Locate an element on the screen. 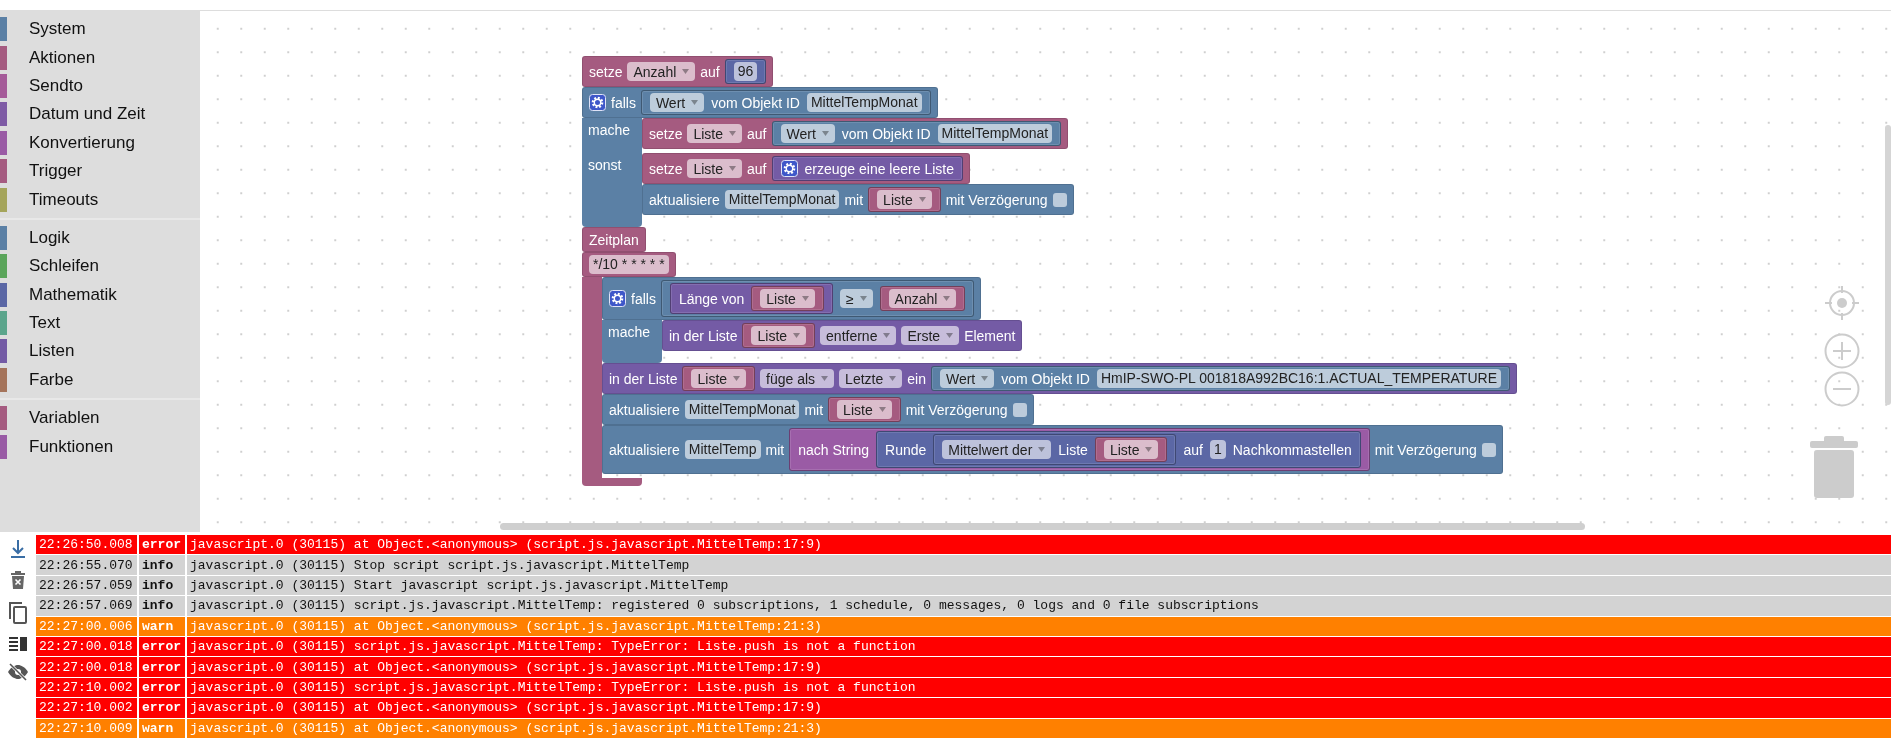  dropdown: ≥ is located at coordinates (856, 298).